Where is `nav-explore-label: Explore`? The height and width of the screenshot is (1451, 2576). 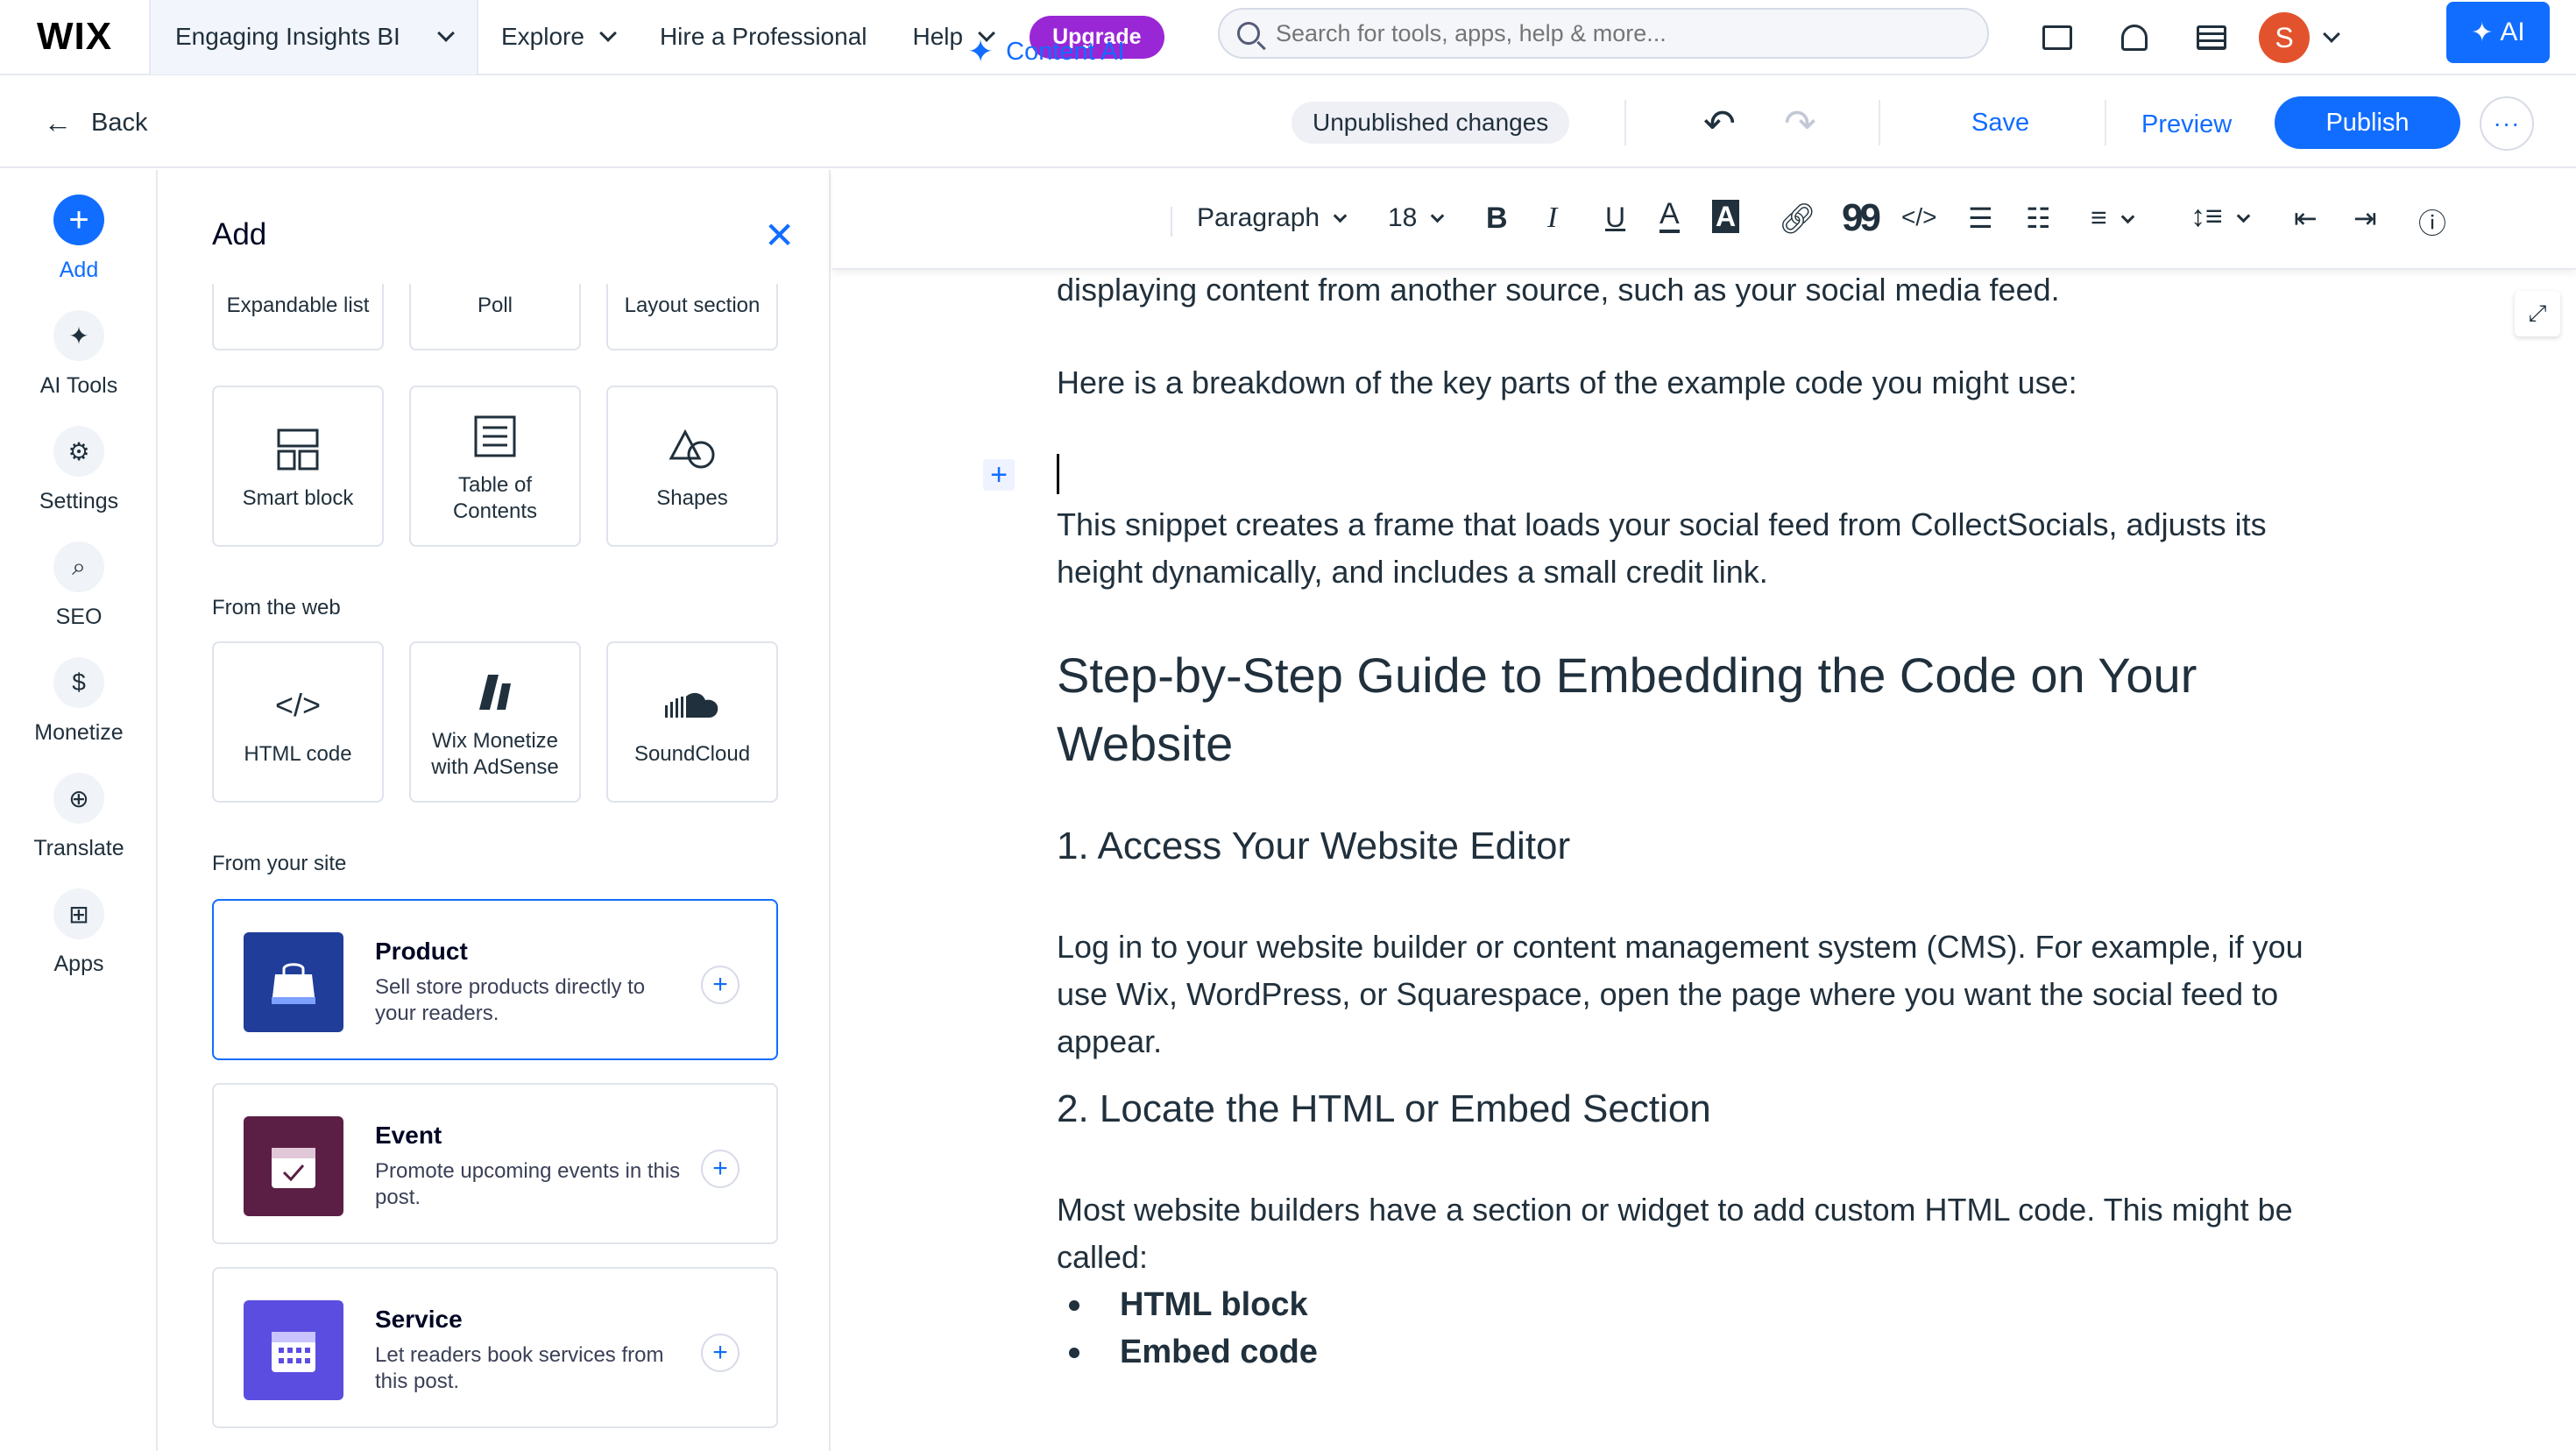
nav-explore-label: Explore is located at coordinates (542, 36).